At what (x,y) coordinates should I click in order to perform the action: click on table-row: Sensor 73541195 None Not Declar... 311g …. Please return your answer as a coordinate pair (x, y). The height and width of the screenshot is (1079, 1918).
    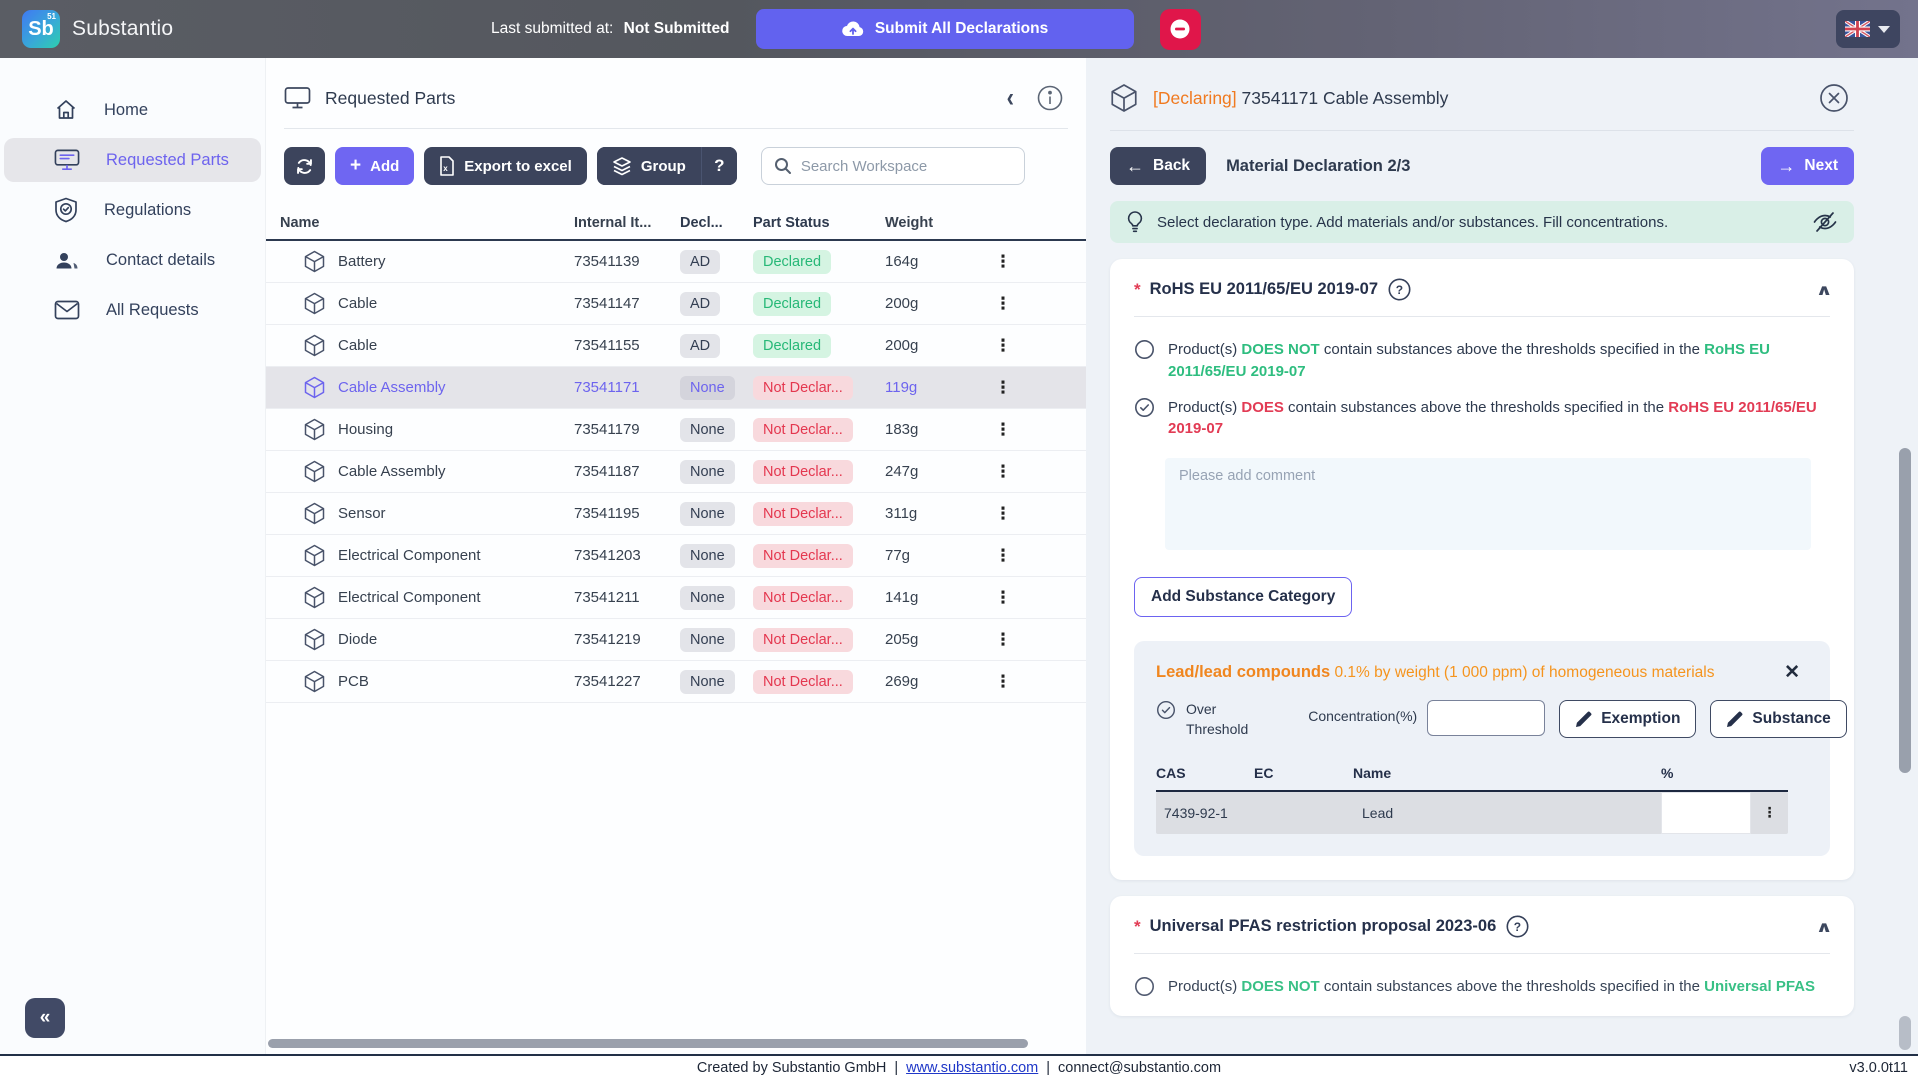
    Looking at the image, I should click on (676, 514).